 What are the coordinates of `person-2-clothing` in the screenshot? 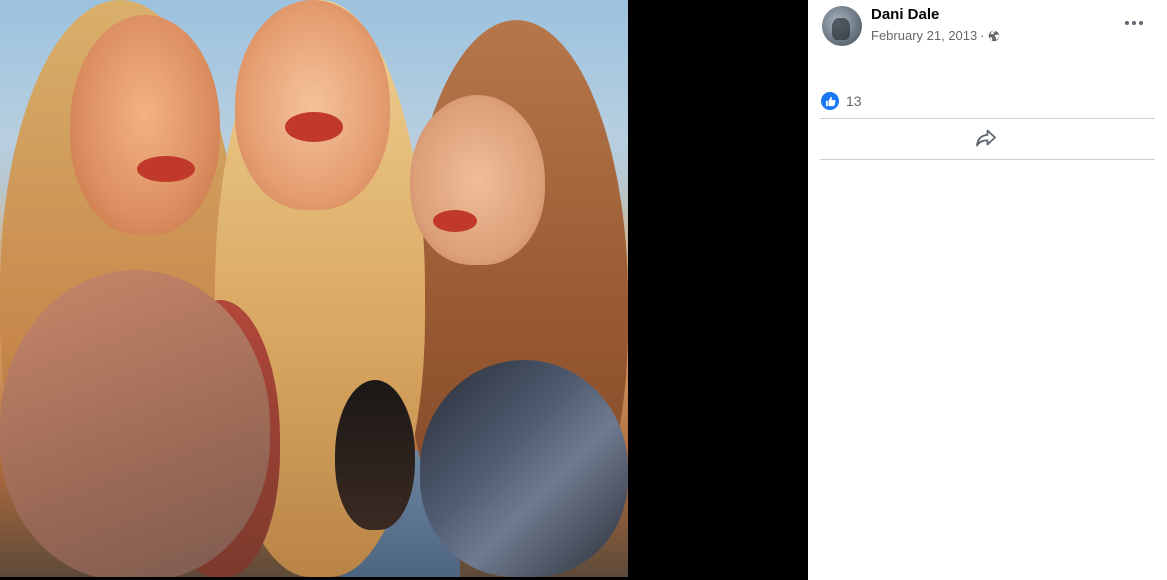 It's located at (375, 455).